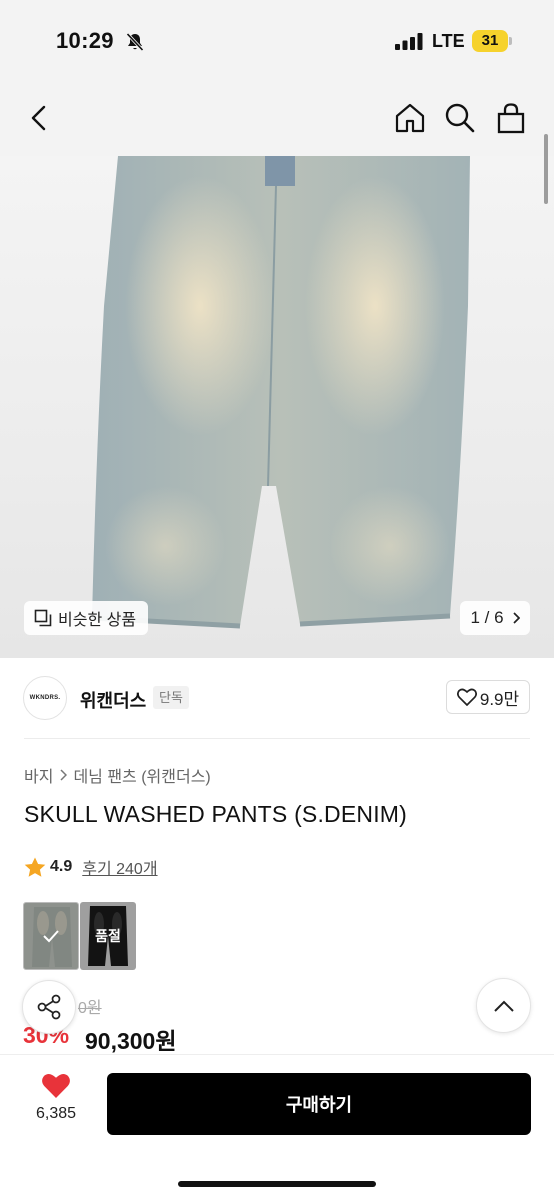 This screenshot has height=1200, width=554. I want to click on network-label: LTE, so click(448, 41).